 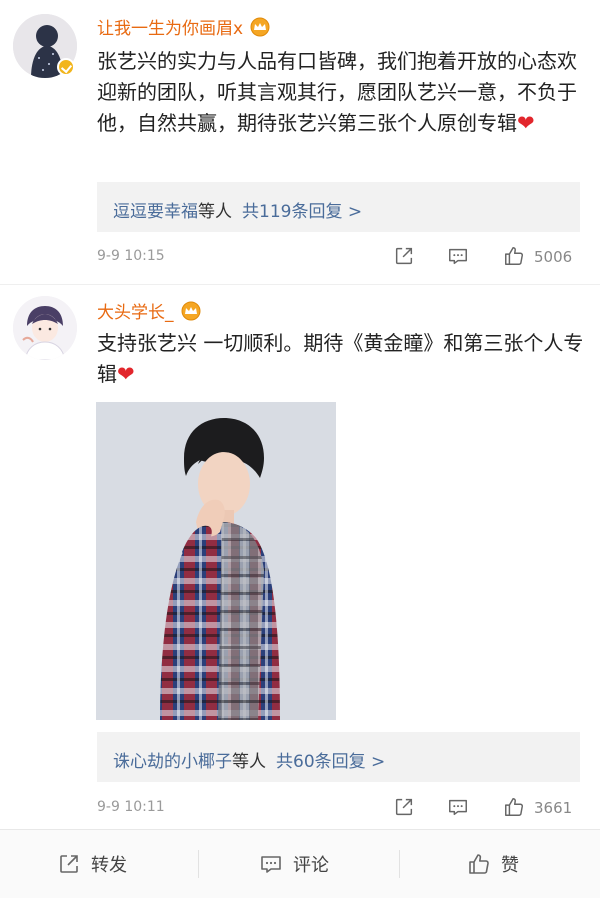 I want to click on share-button: 转发, so click(x=92, y=864).